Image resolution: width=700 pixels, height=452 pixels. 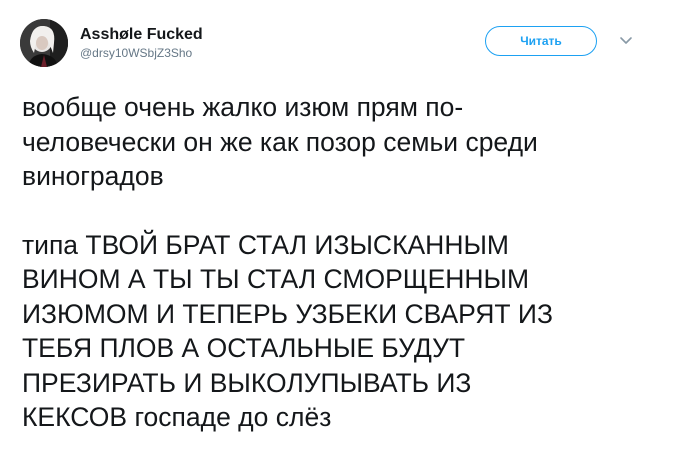 I want to click on avatar, so click(x=44, y=43).